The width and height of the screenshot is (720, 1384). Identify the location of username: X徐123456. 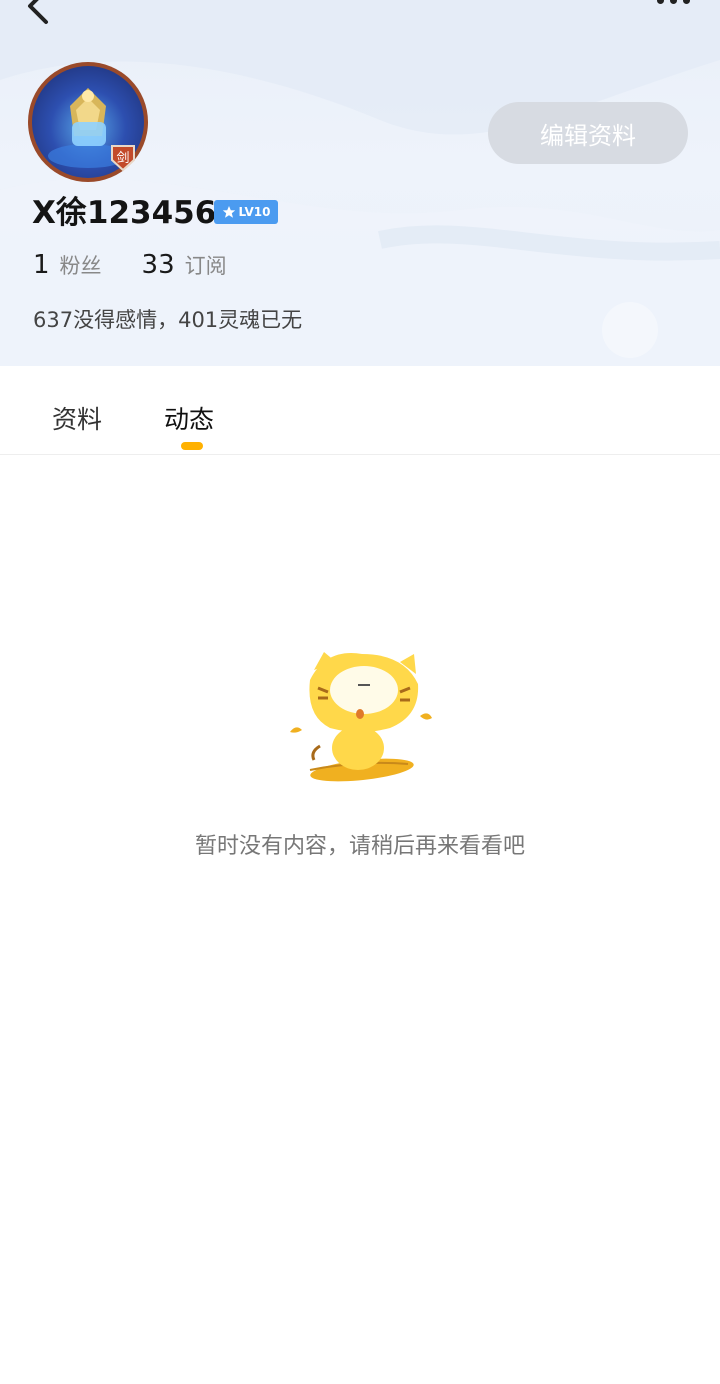
(124, 213).